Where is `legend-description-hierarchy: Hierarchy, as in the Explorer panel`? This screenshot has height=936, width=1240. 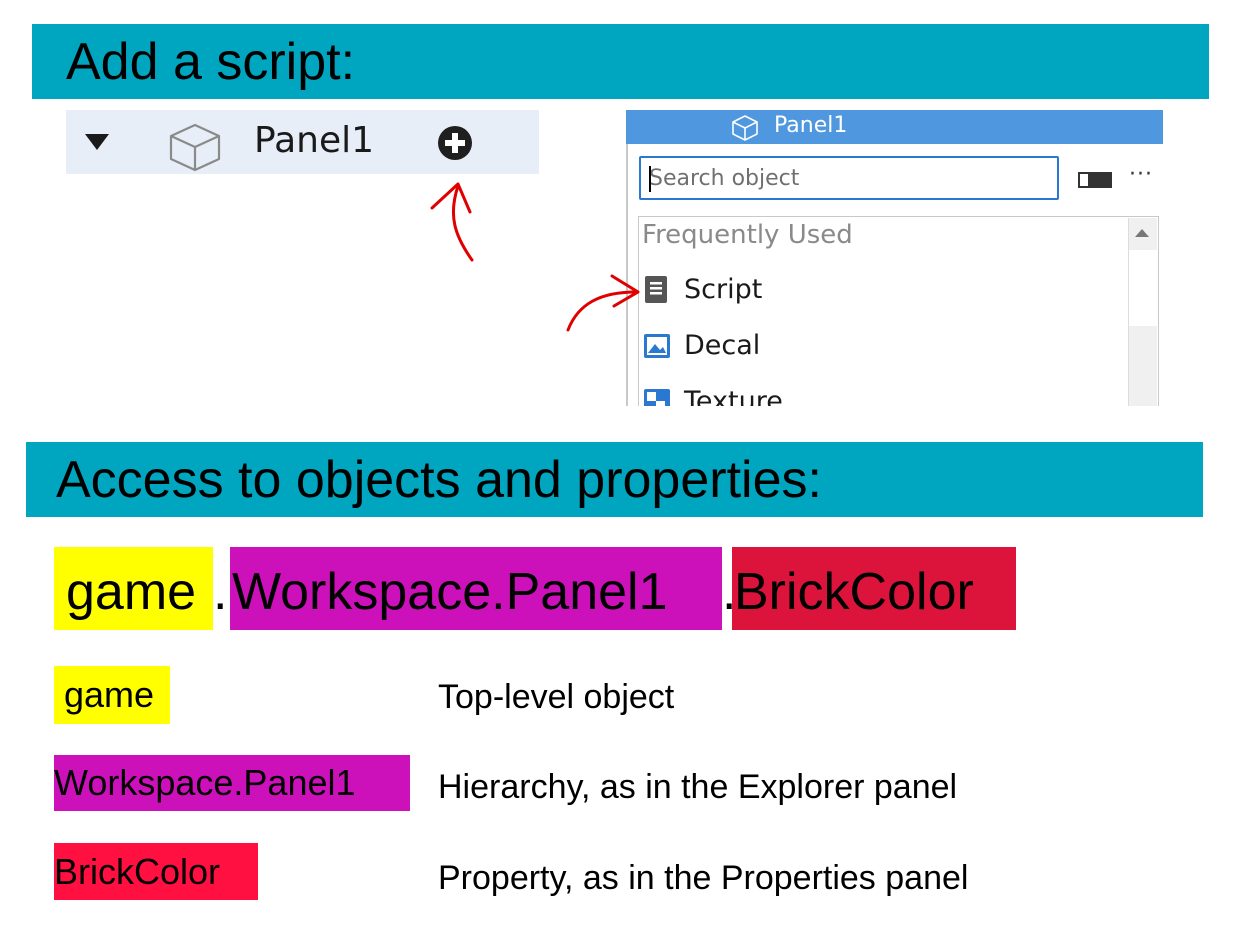 legend-description-hierarchy: Hierarchy, as in the Explorer panel is located at coordinates (698, 787).